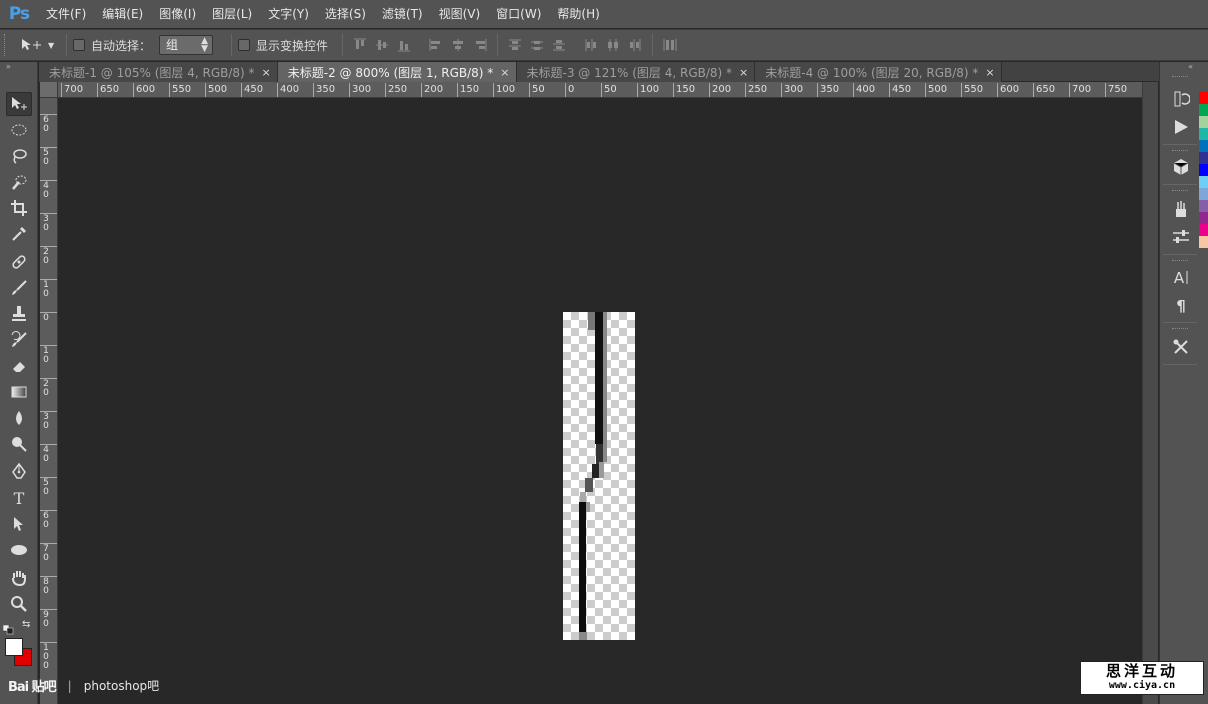  Describe the element at coordinates (232, 14) in the screenshot. I see `menu-layer: 图层(L)` at that location.